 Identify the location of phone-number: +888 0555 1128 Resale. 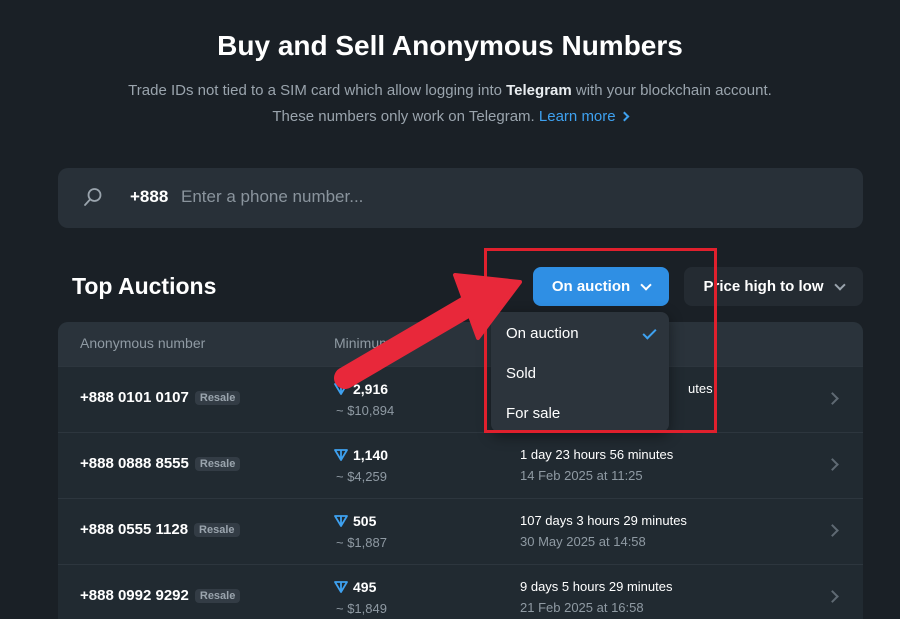
(160, 529).